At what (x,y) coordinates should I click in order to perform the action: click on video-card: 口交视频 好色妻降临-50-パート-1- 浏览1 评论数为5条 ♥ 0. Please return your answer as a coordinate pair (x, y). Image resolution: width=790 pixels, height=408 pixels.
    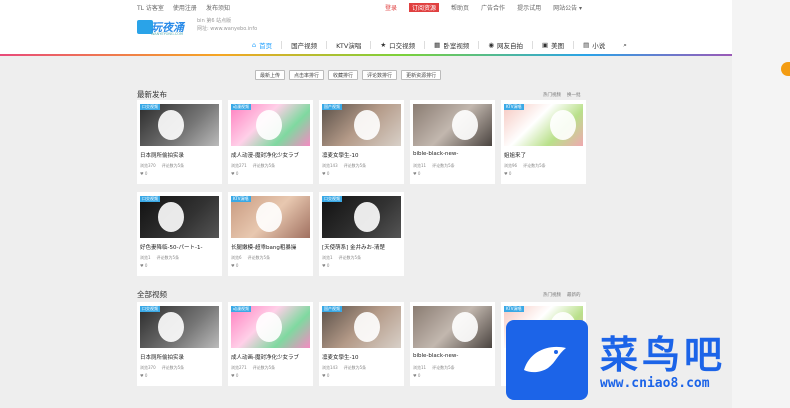
    Looking at the image, I should click on (179, 234).